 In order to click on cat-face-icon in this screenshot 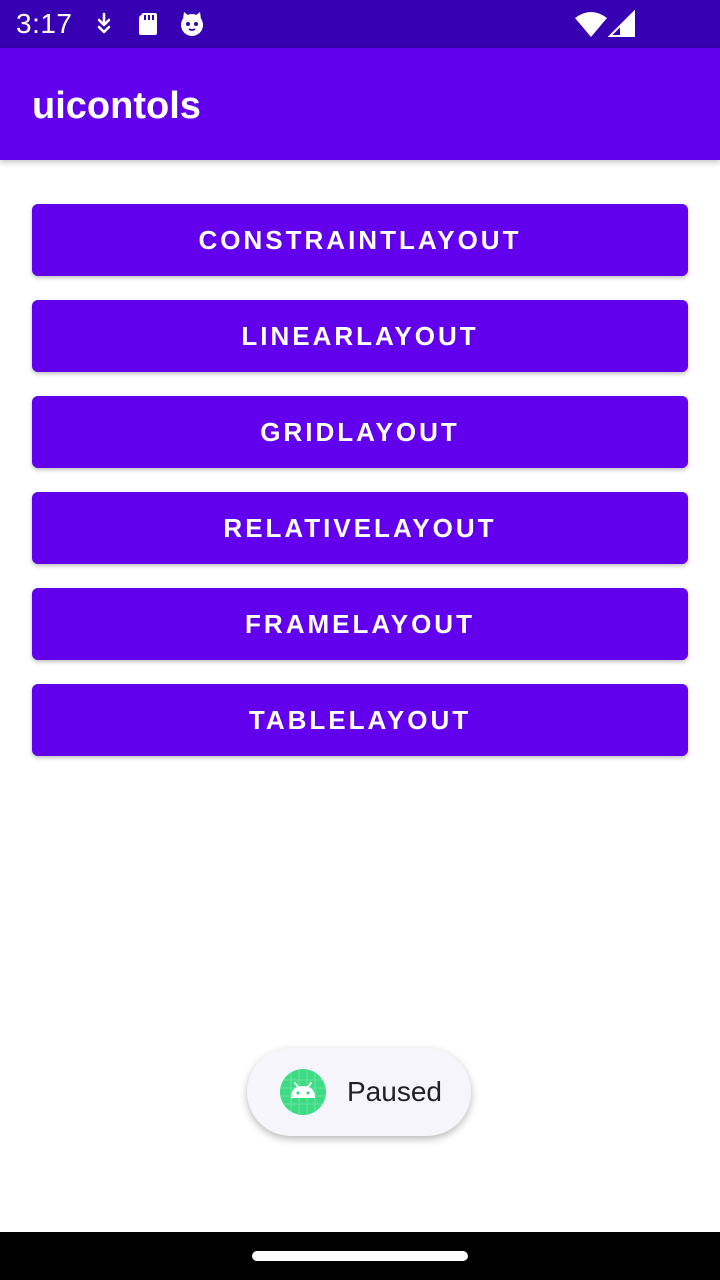, I will do `click(192, 24)`.